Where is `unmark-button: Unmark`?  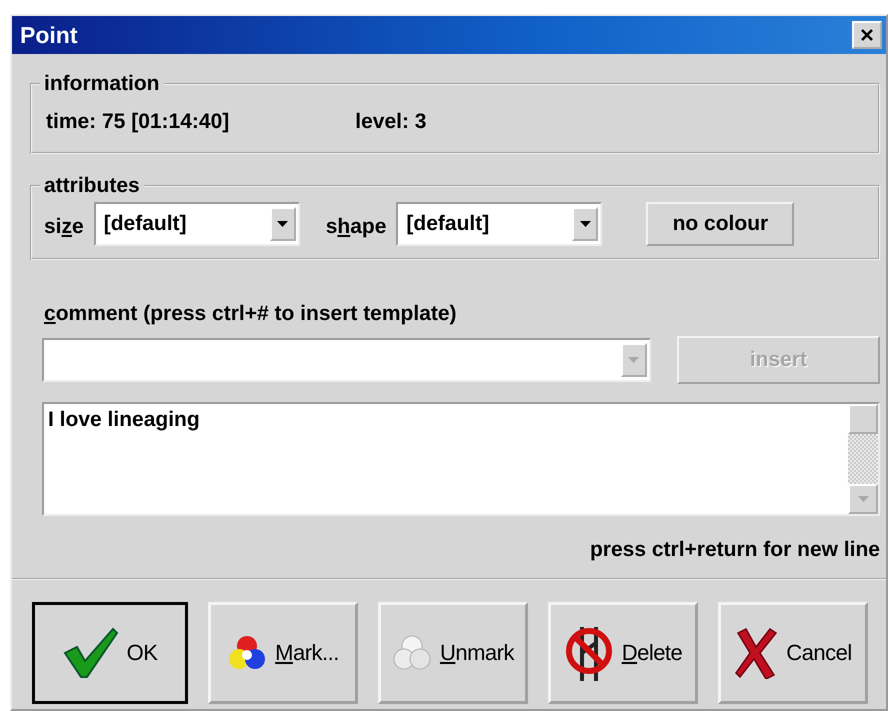 unmark-button: Unmark is located at coordinates (453, 653).